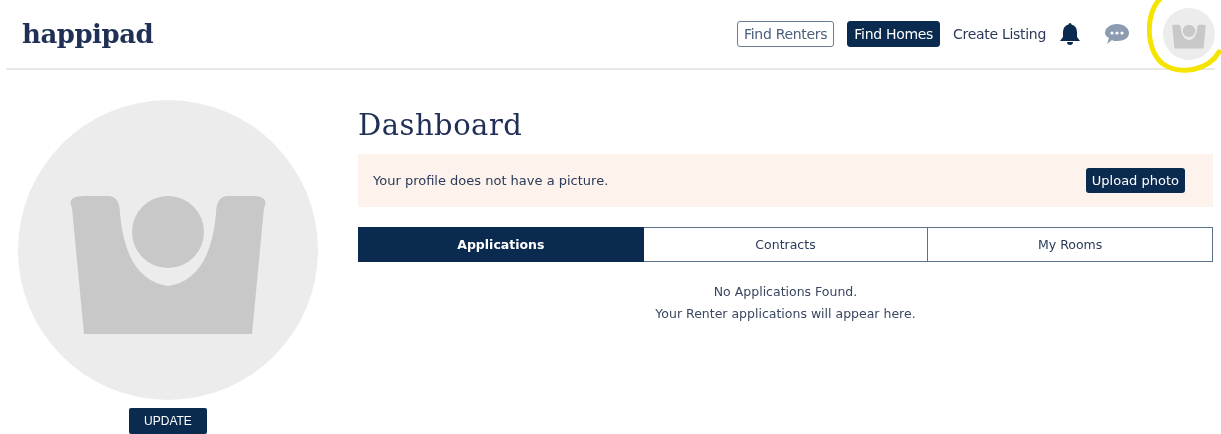 The width and height of the screenshot is (1221, 434). What do you see at coordinates (491, 180) in the screenshot?
I see `notice-text: Your profile does not have a picture.` at bounding box center [491, 180].